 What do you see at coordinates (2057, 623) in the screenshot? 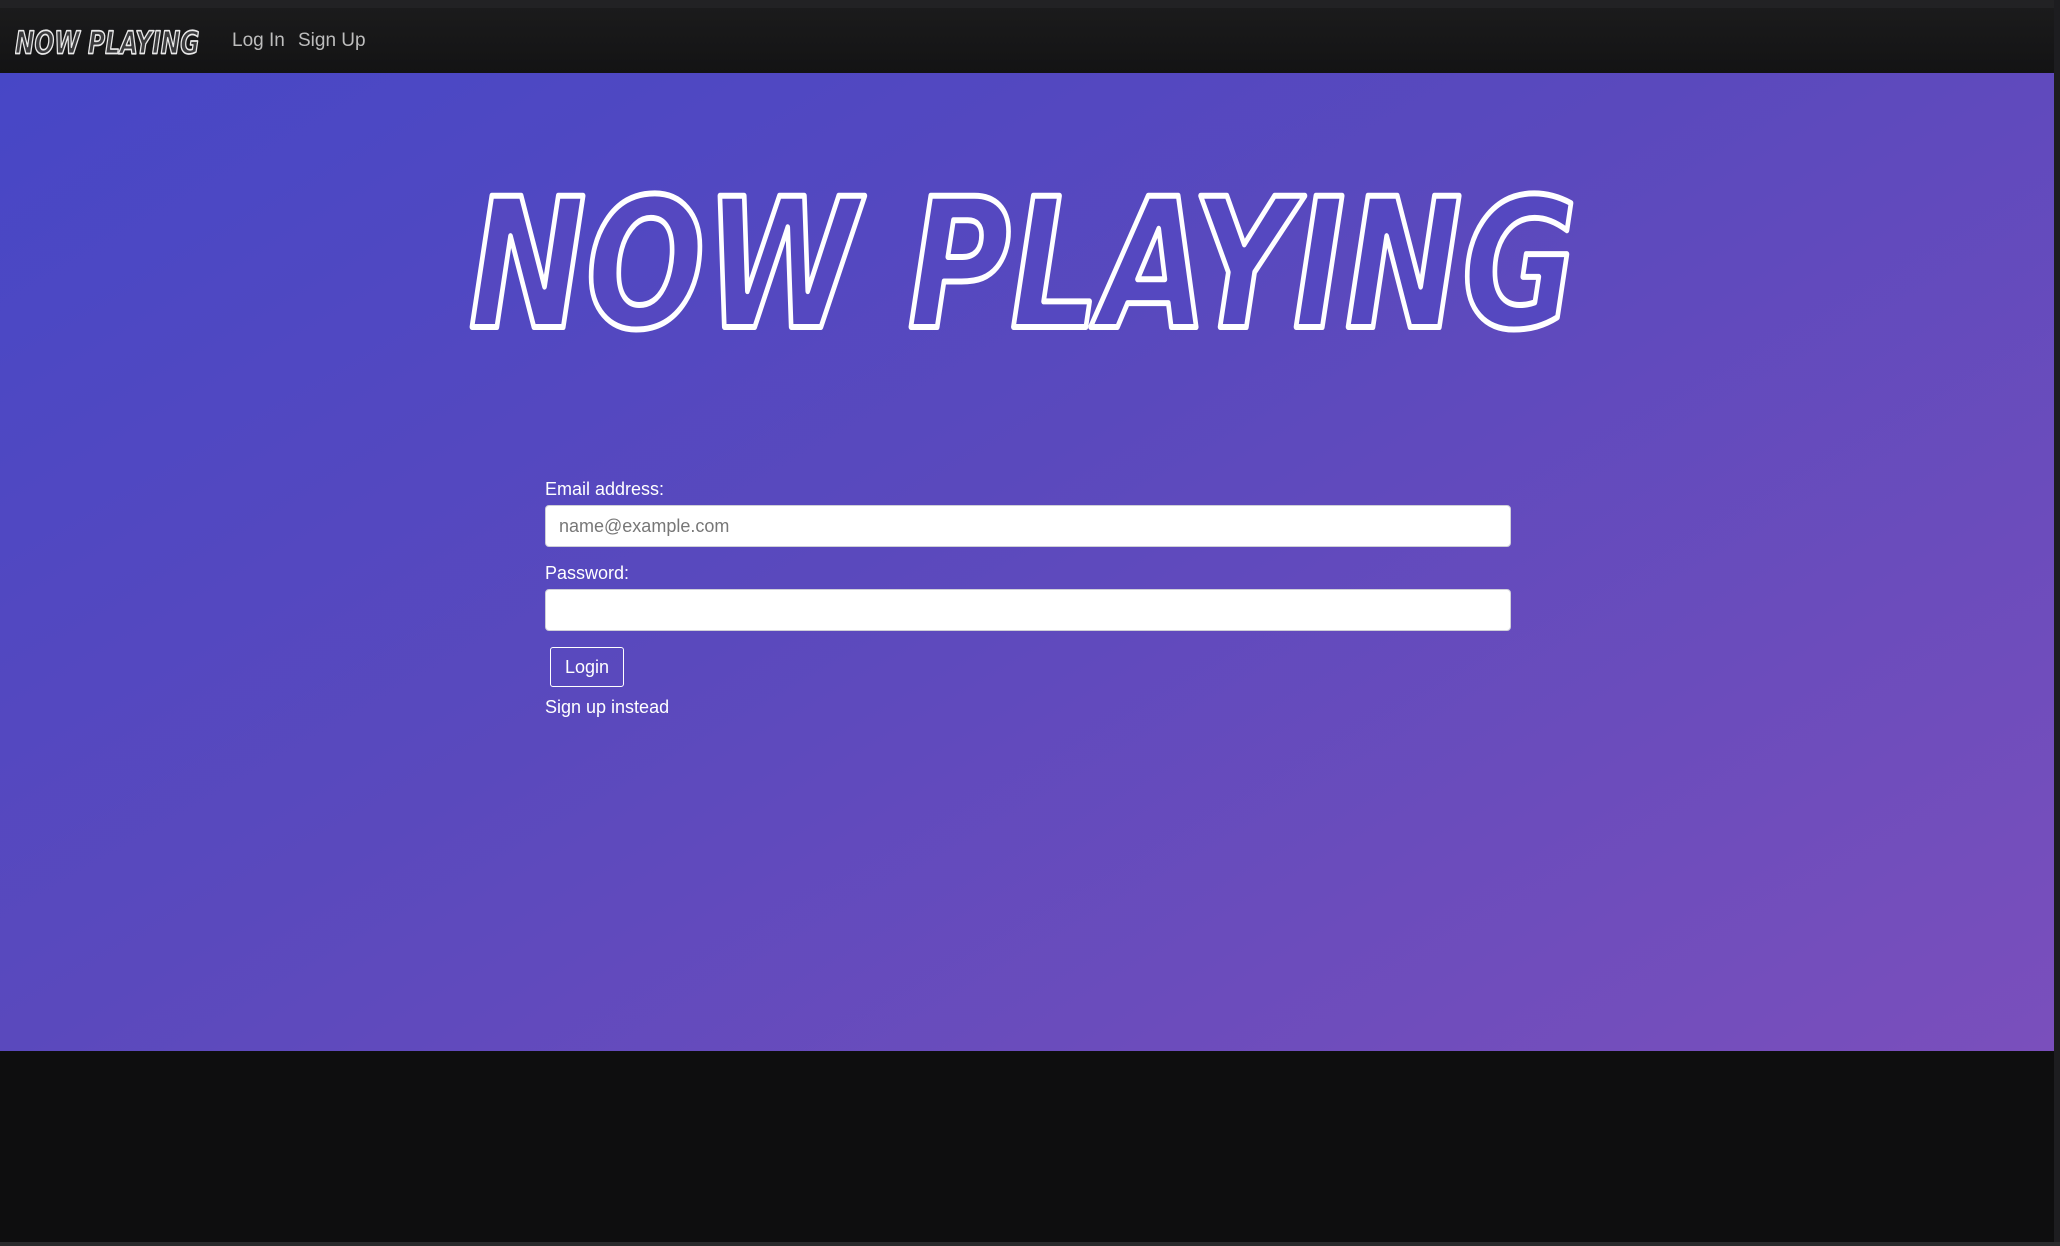
I see `window-right-edge` at bounding box center [2057, 623].